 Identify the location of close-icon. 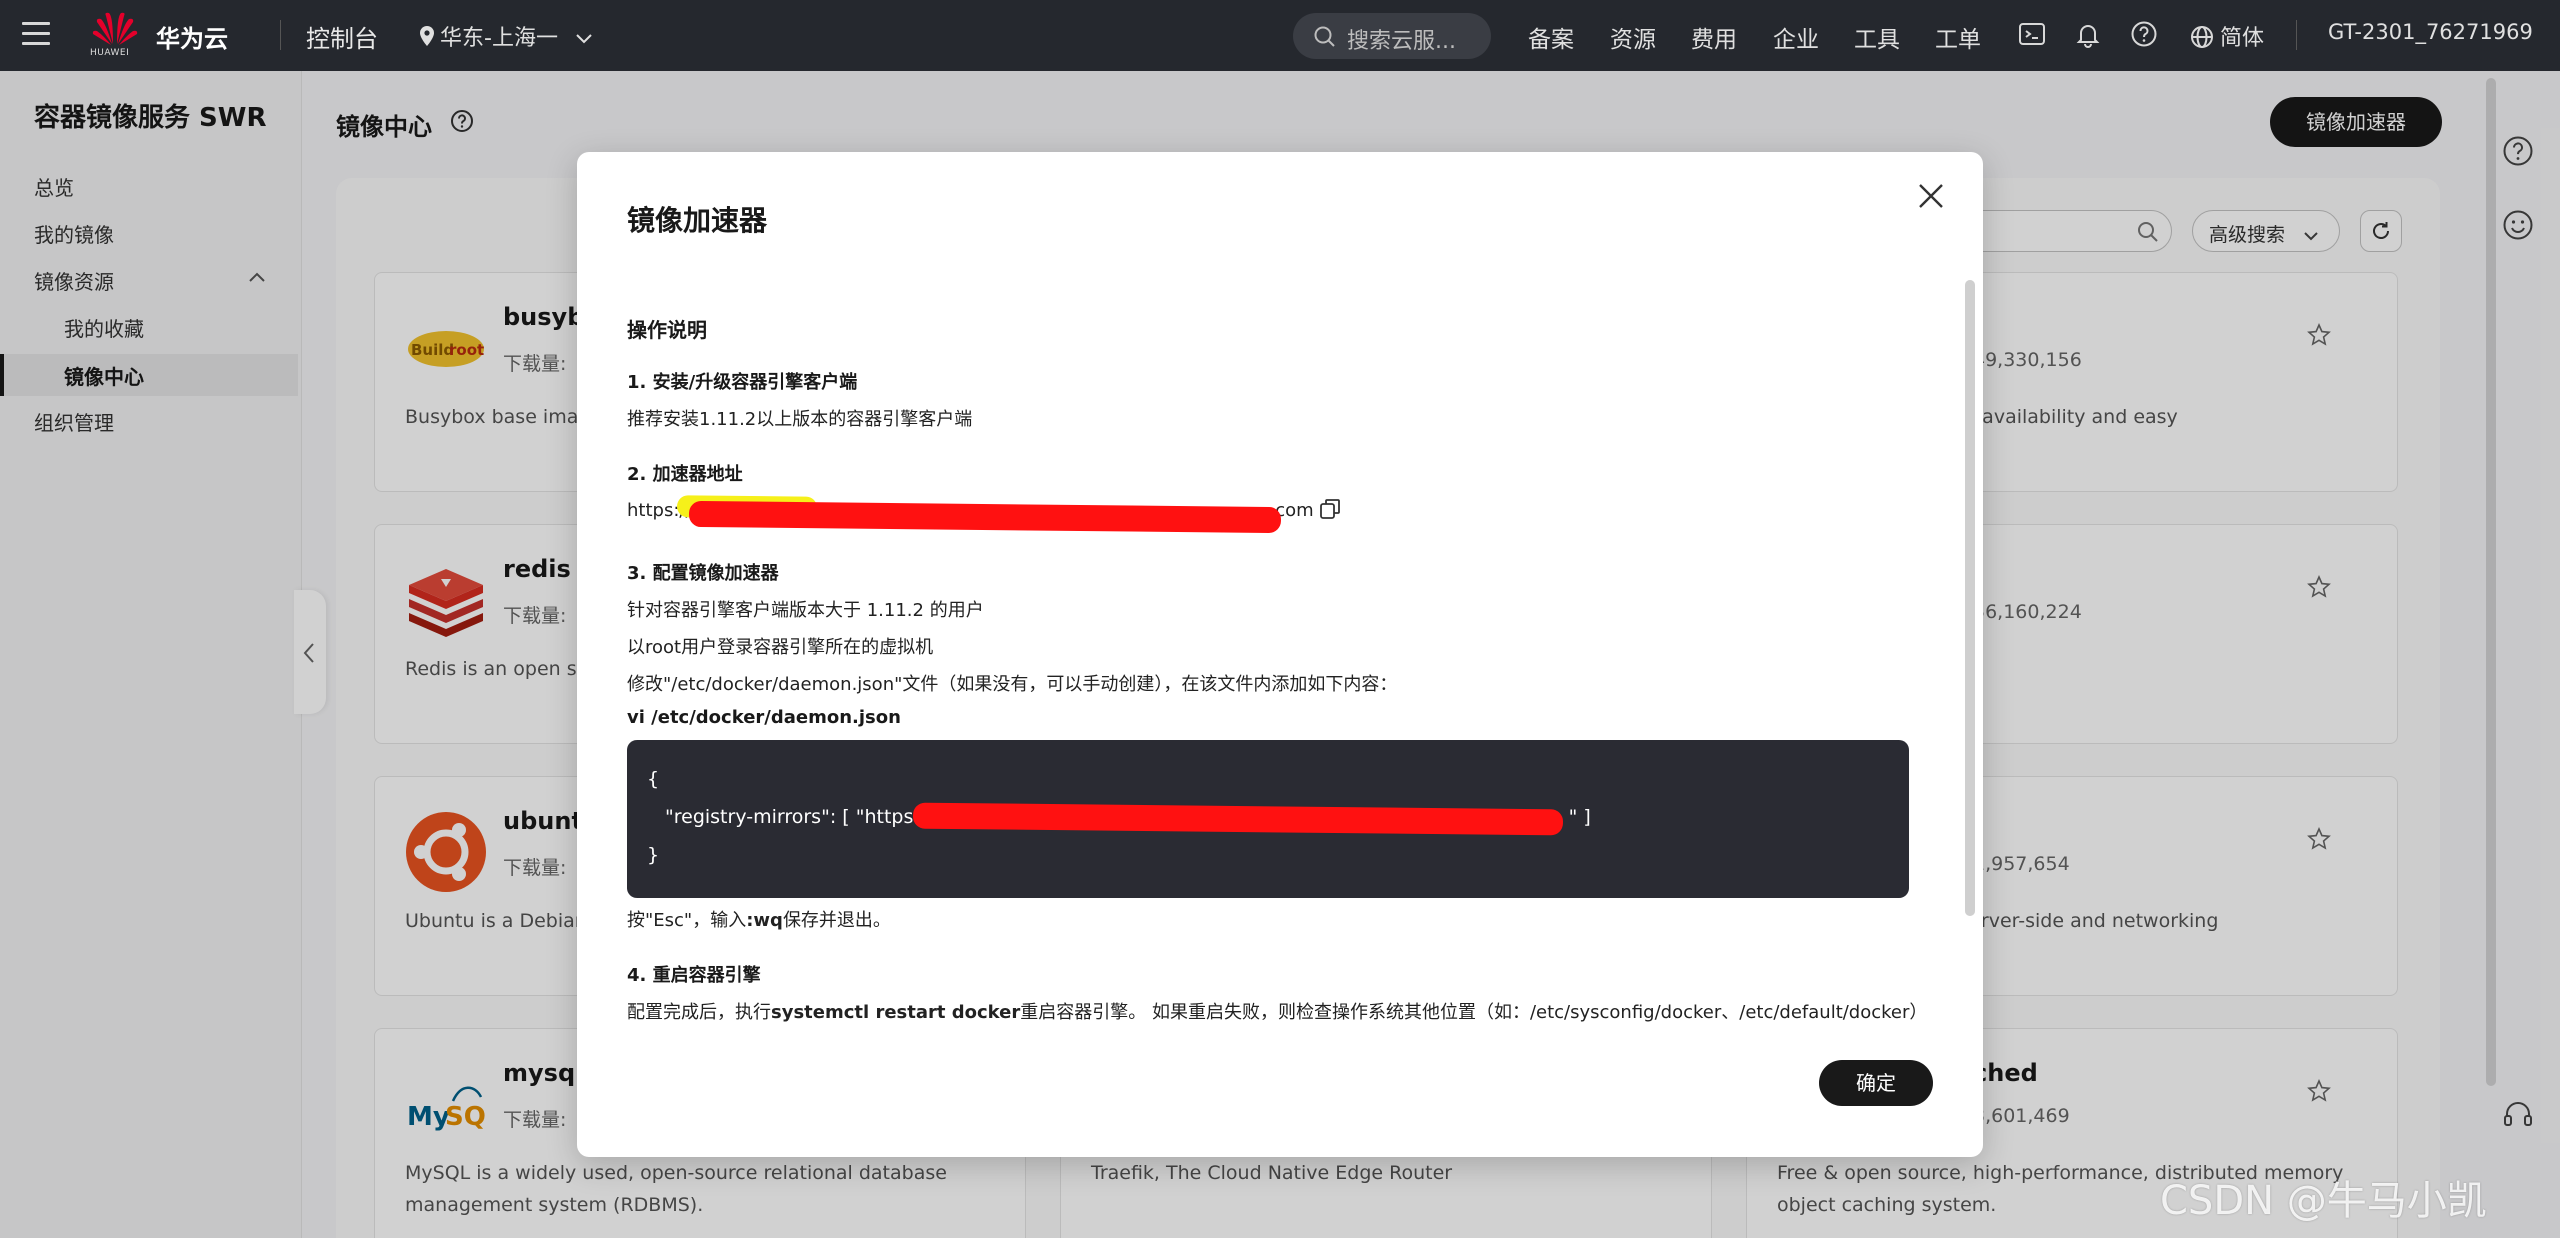
(1931, 196).